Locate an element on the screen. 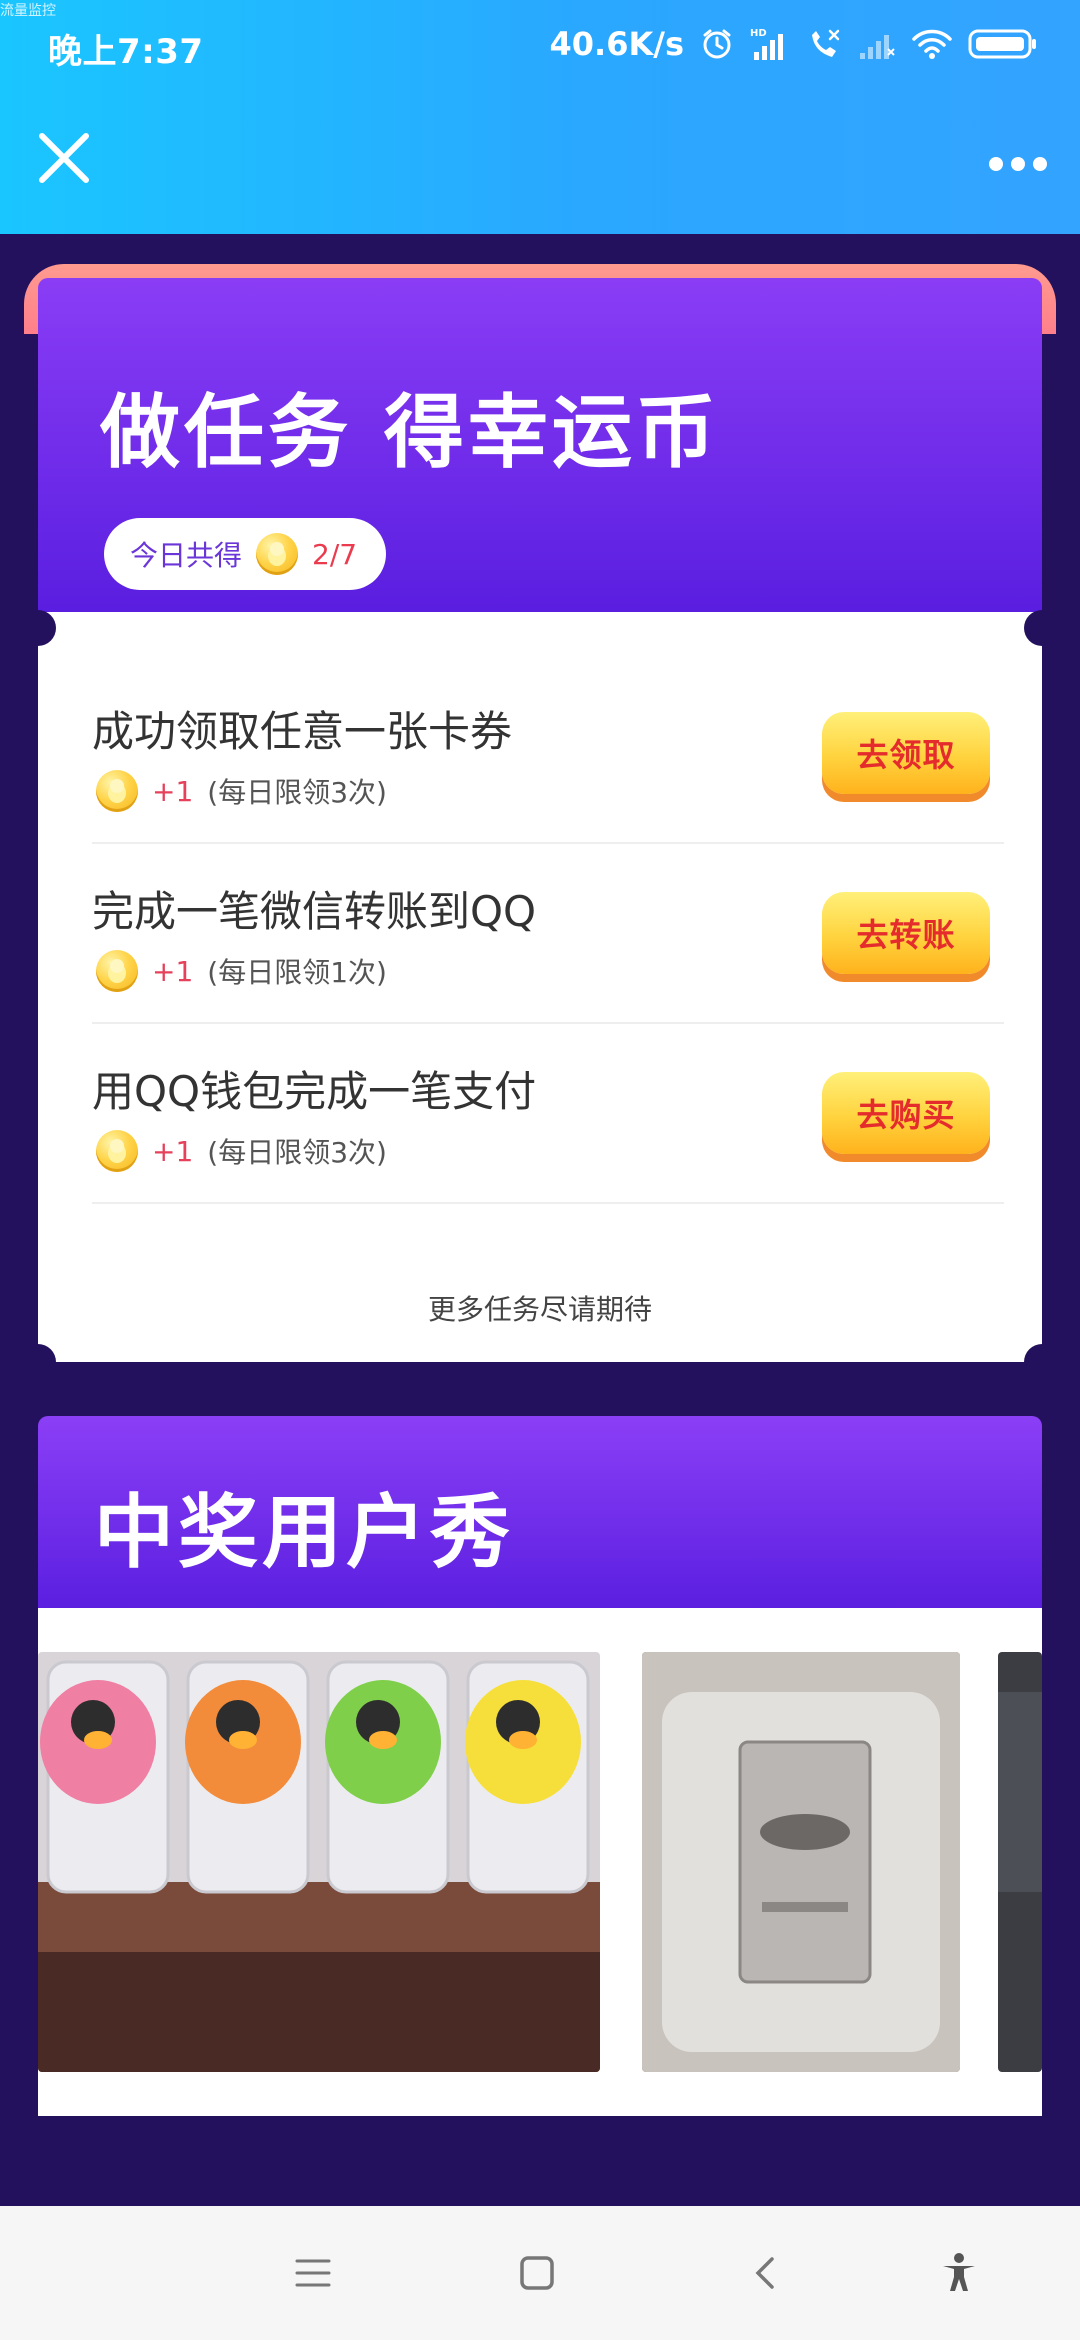  status-top-label: 流量监控 is located at coordinates (28, 11).